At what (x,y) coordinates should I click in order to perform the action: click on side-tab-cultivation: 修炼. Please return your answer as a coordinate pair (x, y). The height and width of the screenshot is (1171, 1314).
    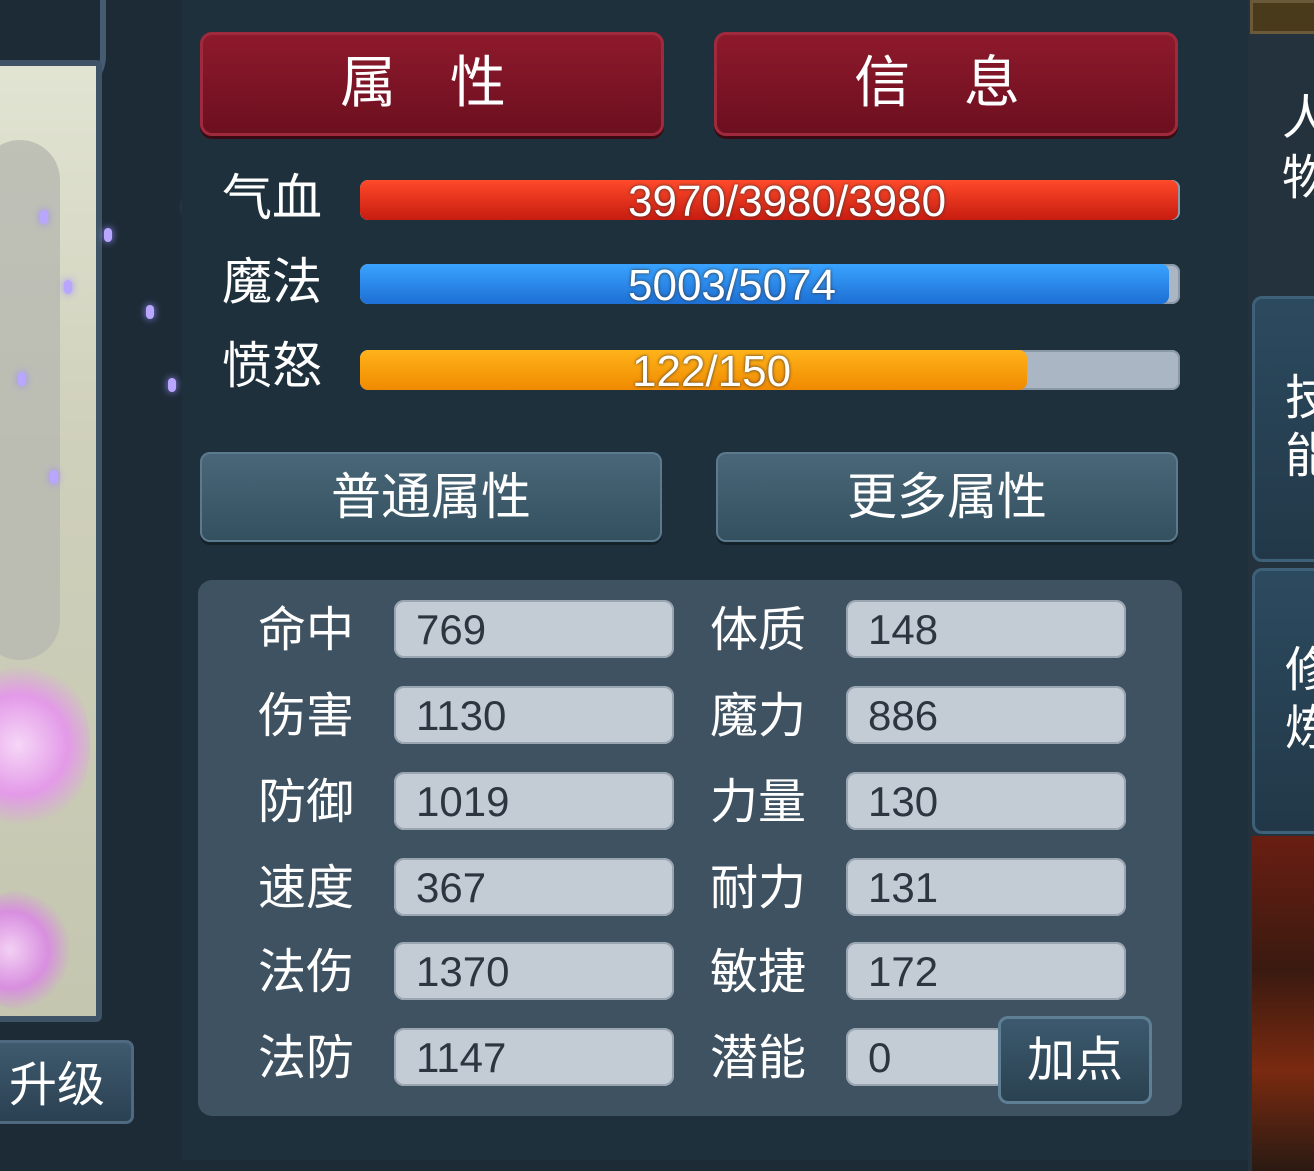
    Looking at the image, I should click on (1283, 701).